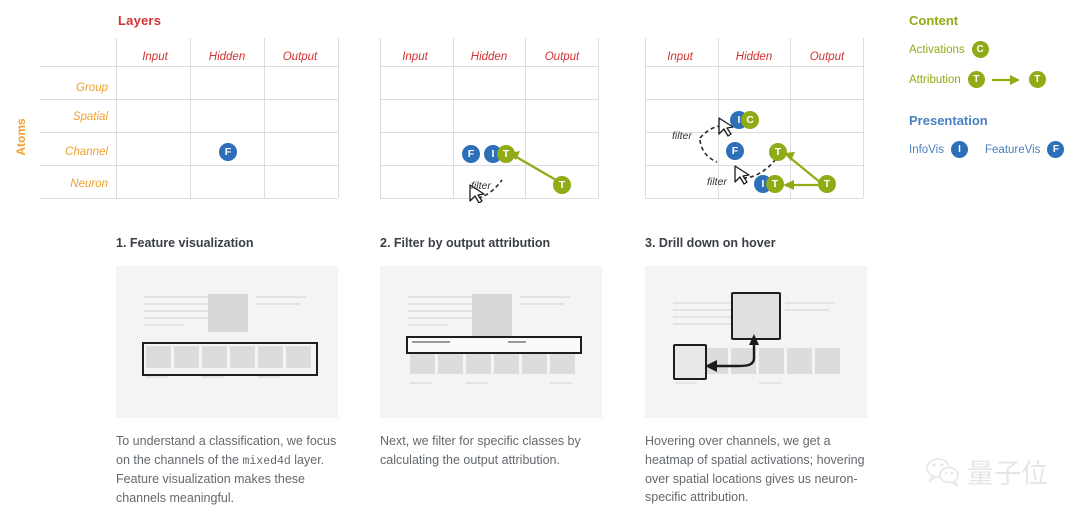 The image size is (1080, 521). I want to click on legend-row-featurevis: FeatureVis F, so click(1025, 149).